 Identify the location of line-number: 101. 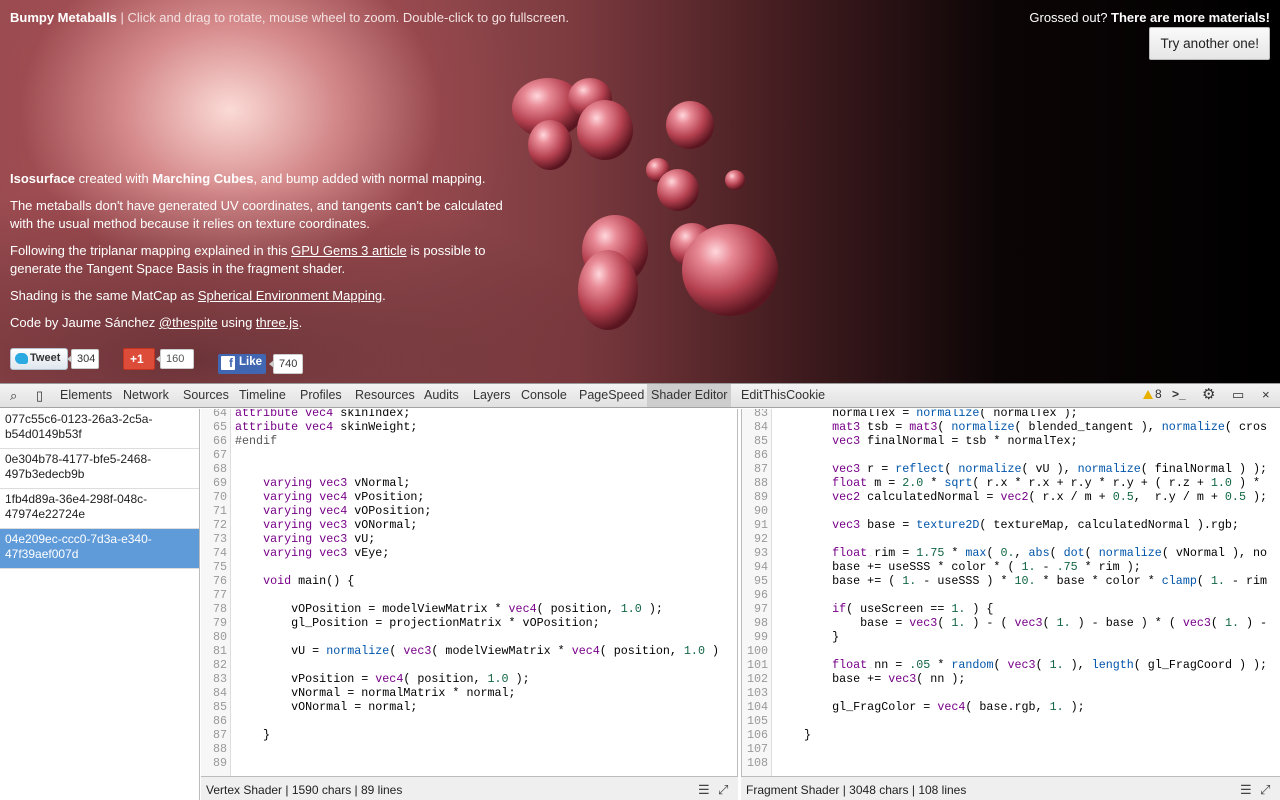
(757, 665).